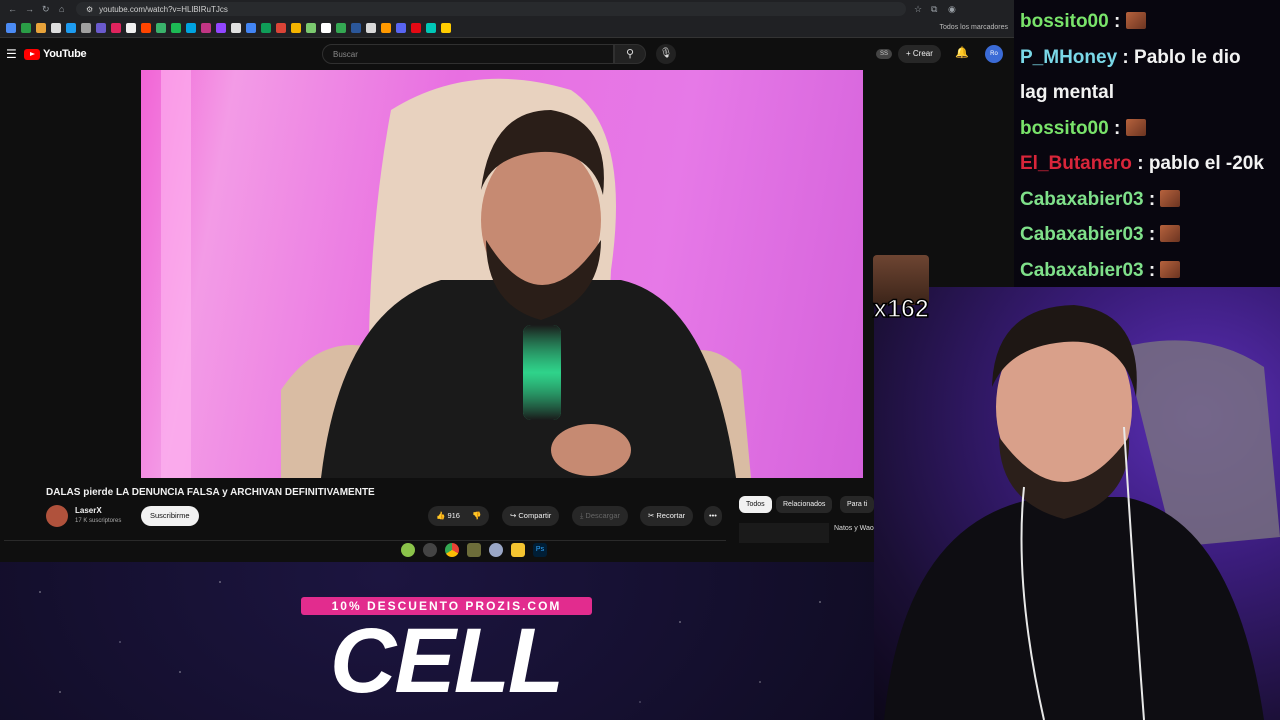 This screenshot has width=1280, height=720. Describe the element at coordinates (918, 9) in the screenshot. I see `bookmark-star-icon: ☆` at that location.